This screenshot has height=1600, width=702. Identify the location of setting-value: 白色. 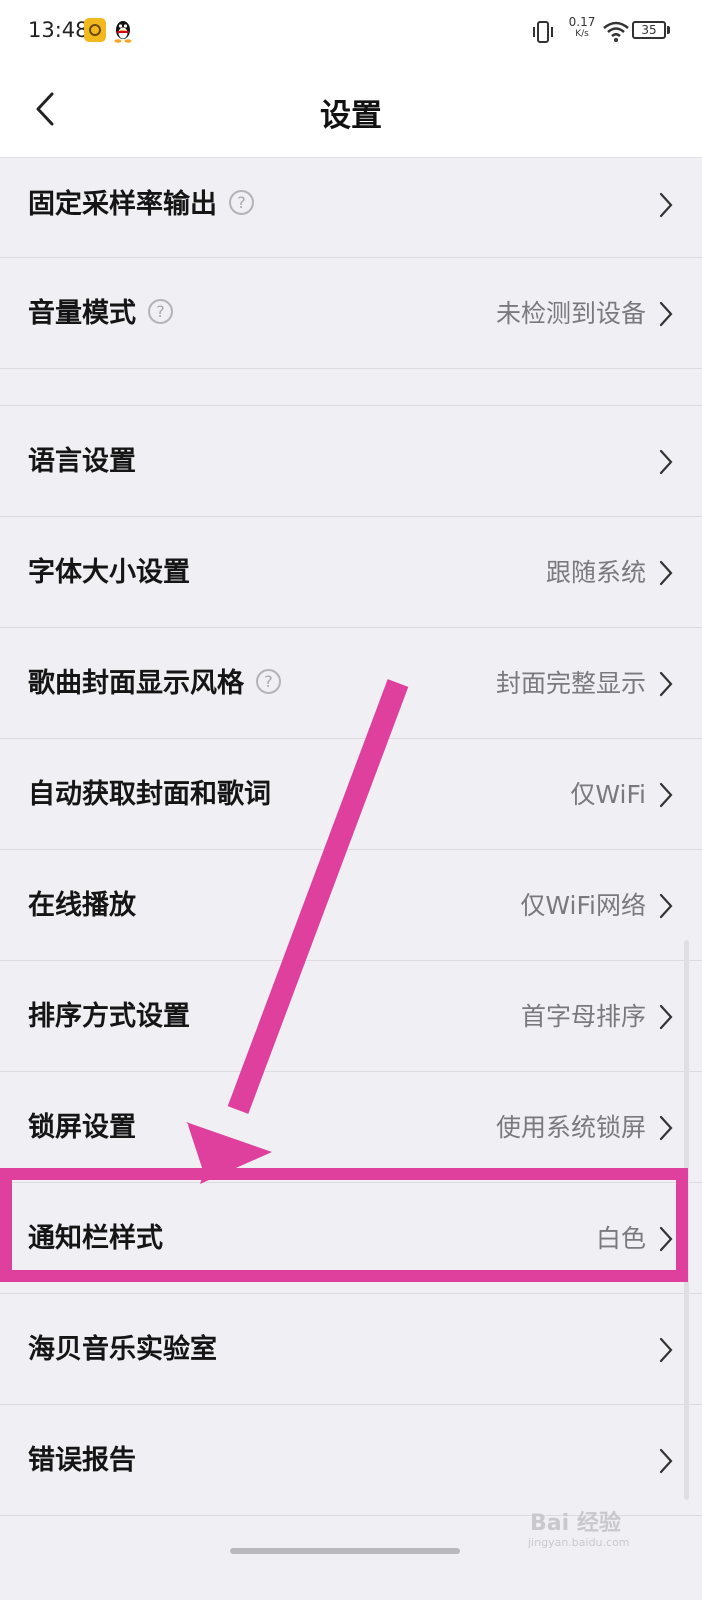
(620, 1238).